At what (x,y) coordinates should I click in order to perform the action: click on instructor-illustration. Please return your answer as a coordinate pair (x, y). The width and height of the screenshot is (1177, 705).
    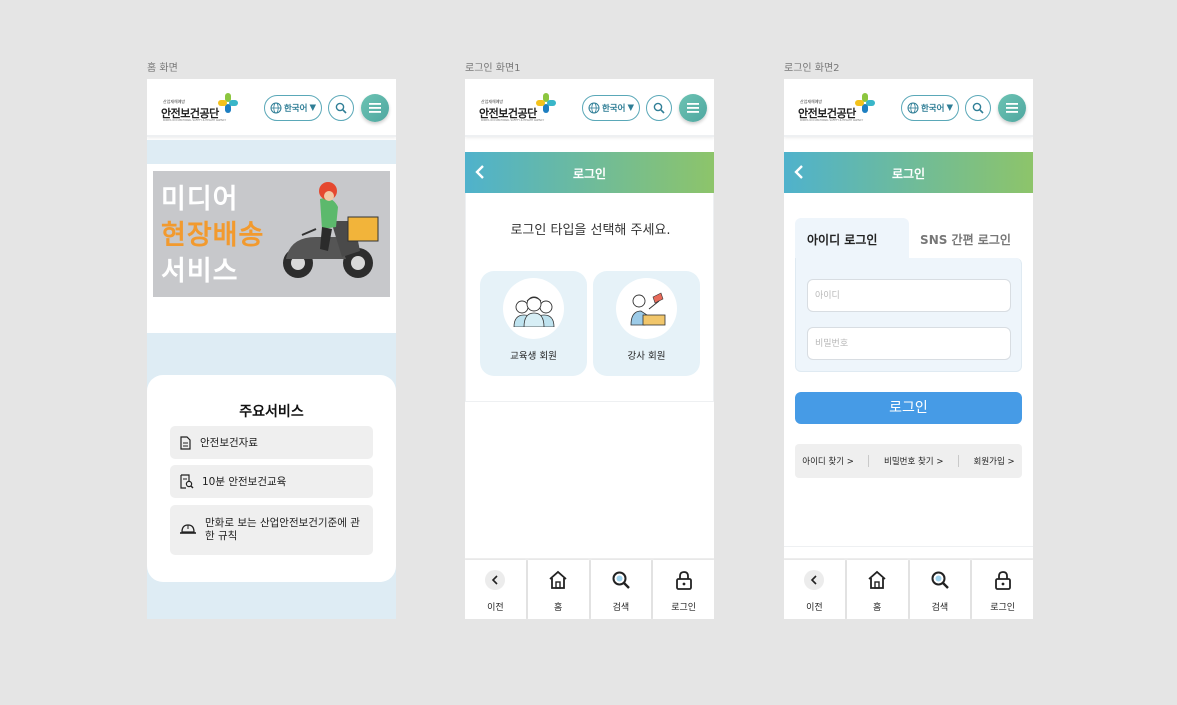
    Looking at the image, I should click on (646, 308).